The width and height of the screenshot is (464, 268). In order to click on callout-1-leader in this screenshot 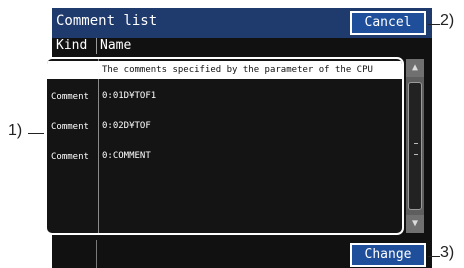, I will do `click(36, 133)`.